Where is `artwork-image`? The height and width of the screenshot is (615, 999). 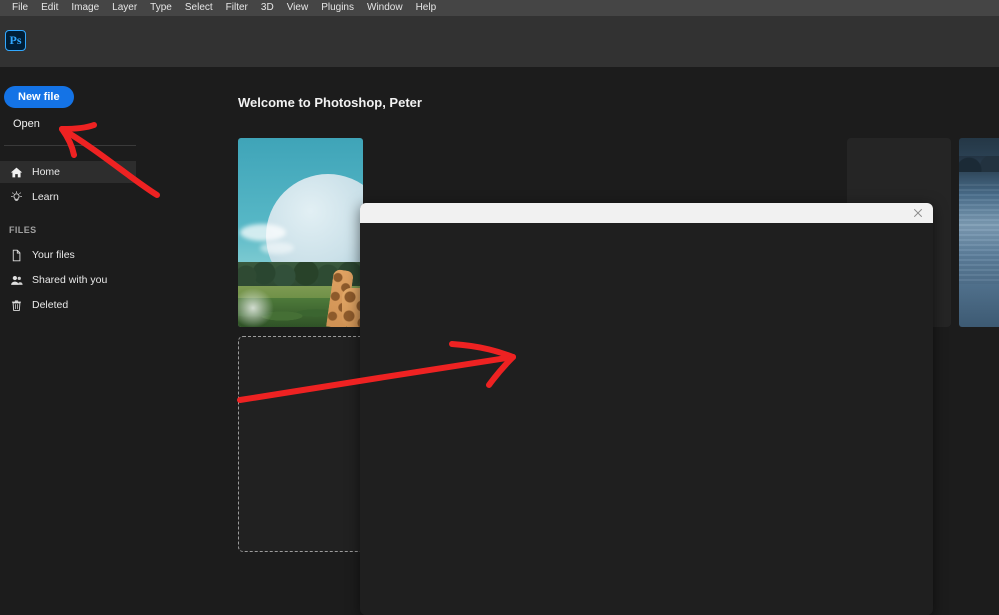 artwork-image is located at coordinates (300, 232).